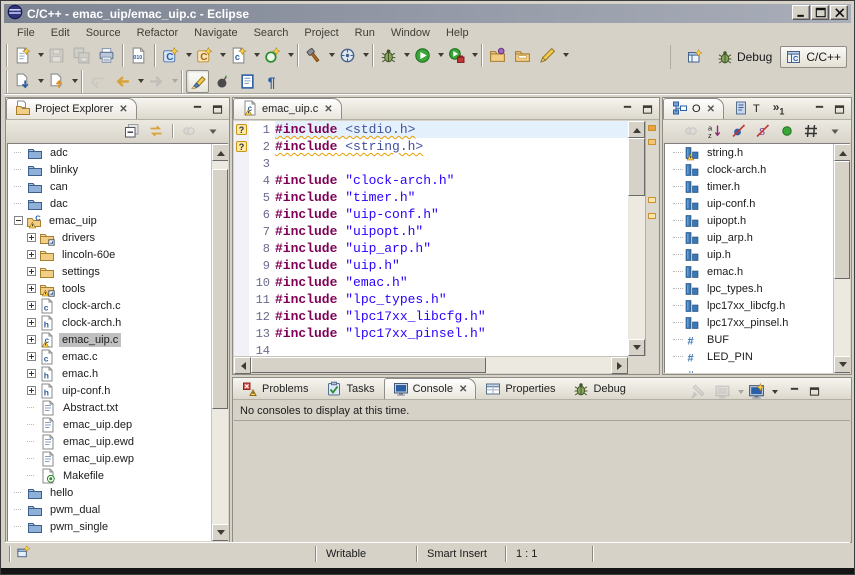 This screenshot has height=575, width=855. Describe the element at coordinates (599, 388) in the screenshot. I see `tab-debug: Debug` at that location.